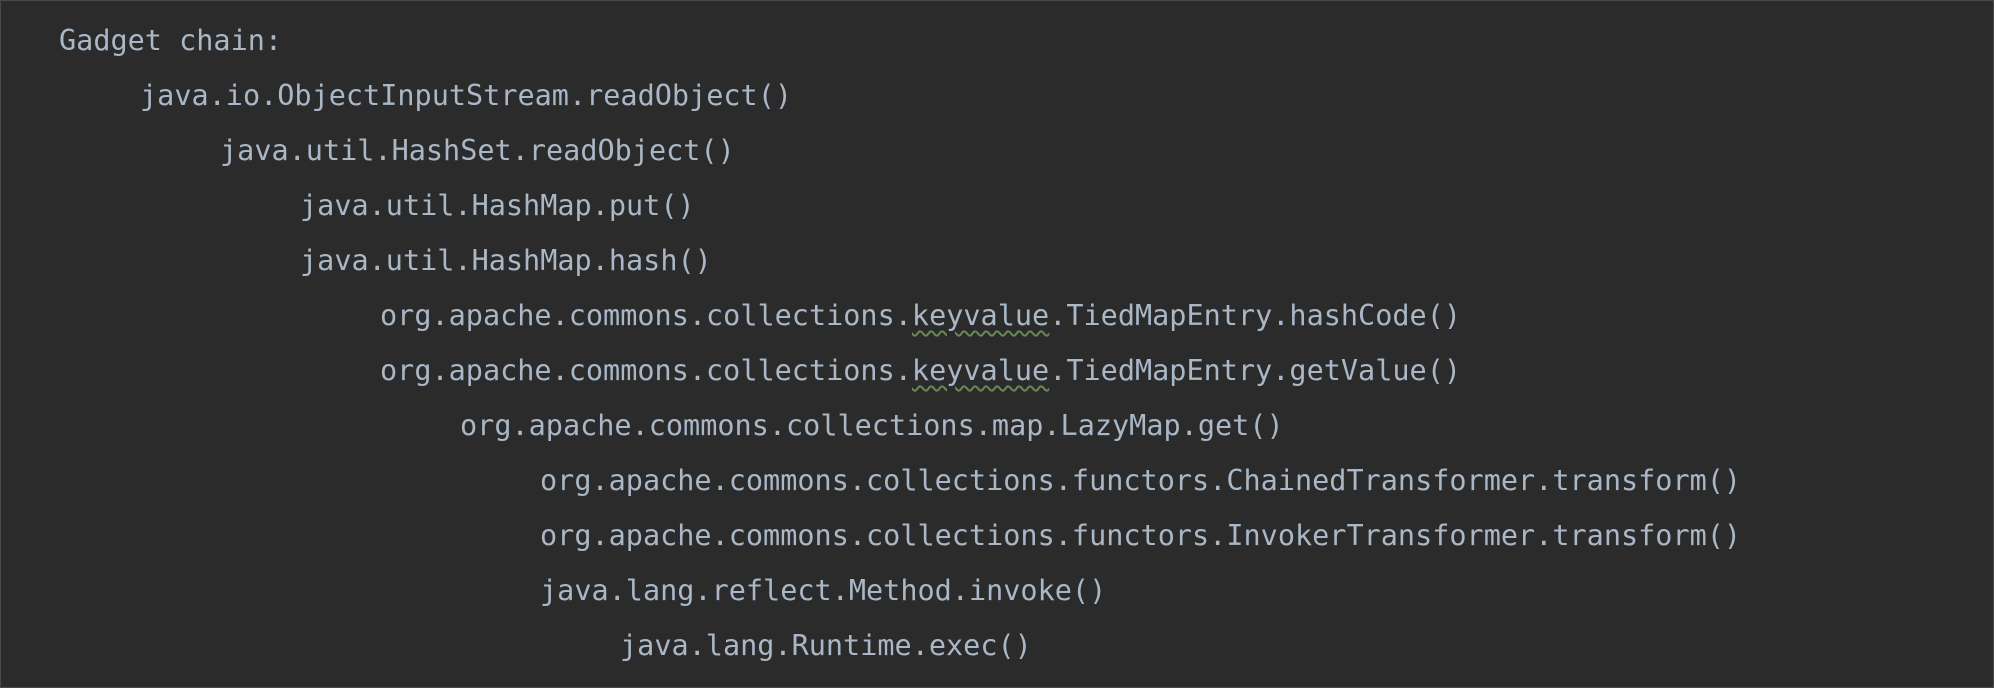 Image resolution: width=1996 pixels, height=690 pixels. Describe the element at coordinates (823, 590) in the screenshot. I see `code-line: java.lang.reflect.Method.invoke()` at that location.